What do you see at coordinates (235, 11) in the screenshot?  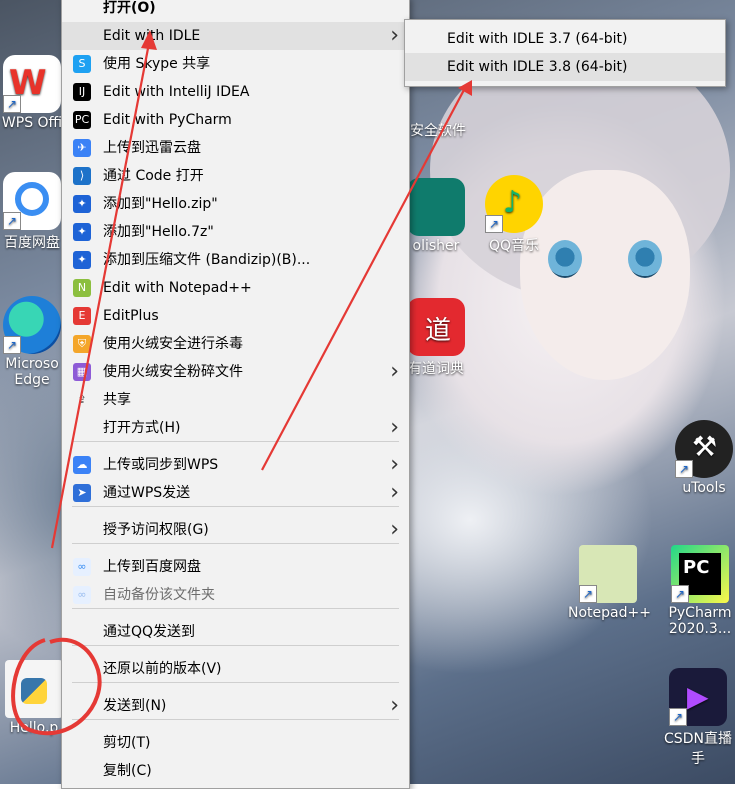 I see `menu-item-0: 打开(O)` at bounding box center [235, 11].